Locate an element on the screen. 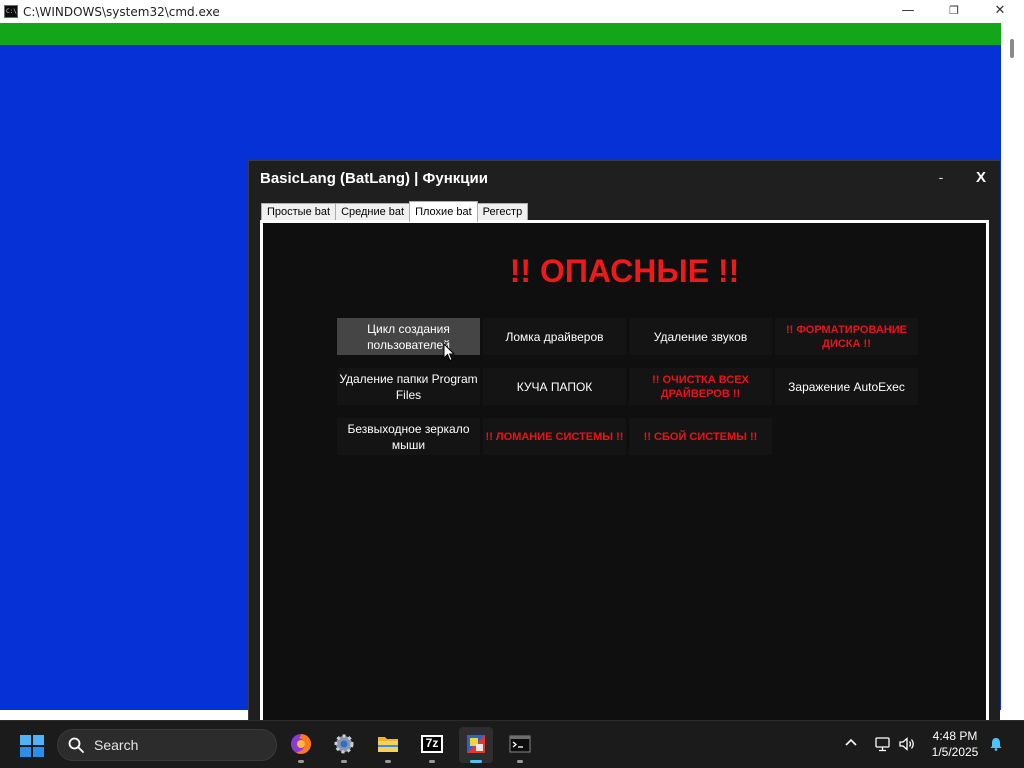  function-button-9: Безвыходное зеркало мыши is located at coordinates (408, 436).